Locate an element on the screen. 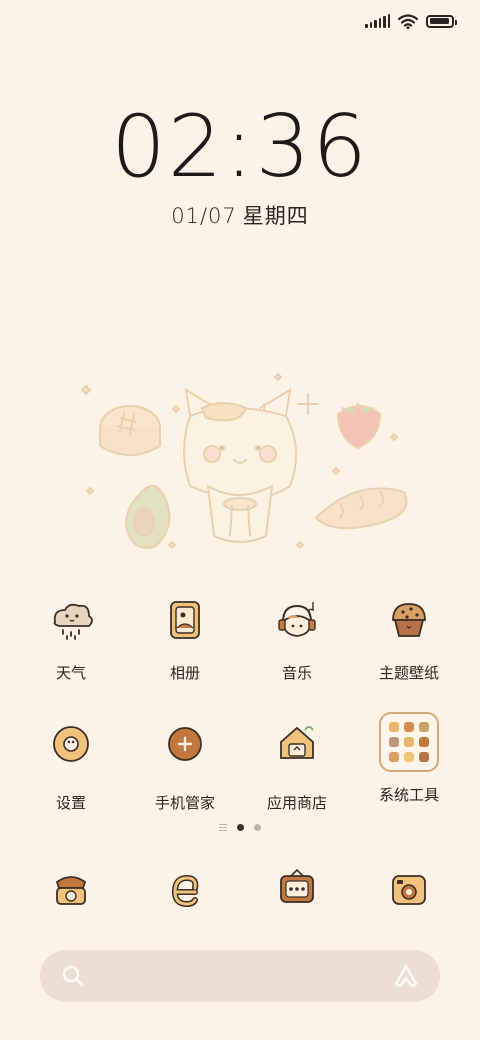  app-label: 系统工具 is located at coordinates (408, 795).